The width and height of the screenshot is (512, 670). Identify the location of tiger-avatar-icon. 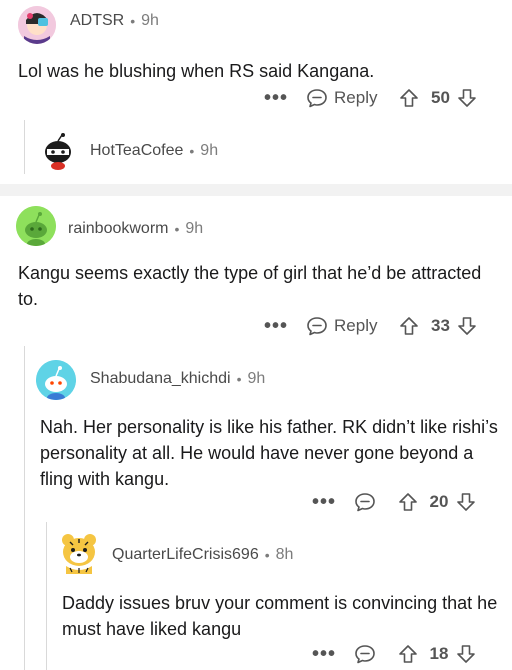
(79, 554).